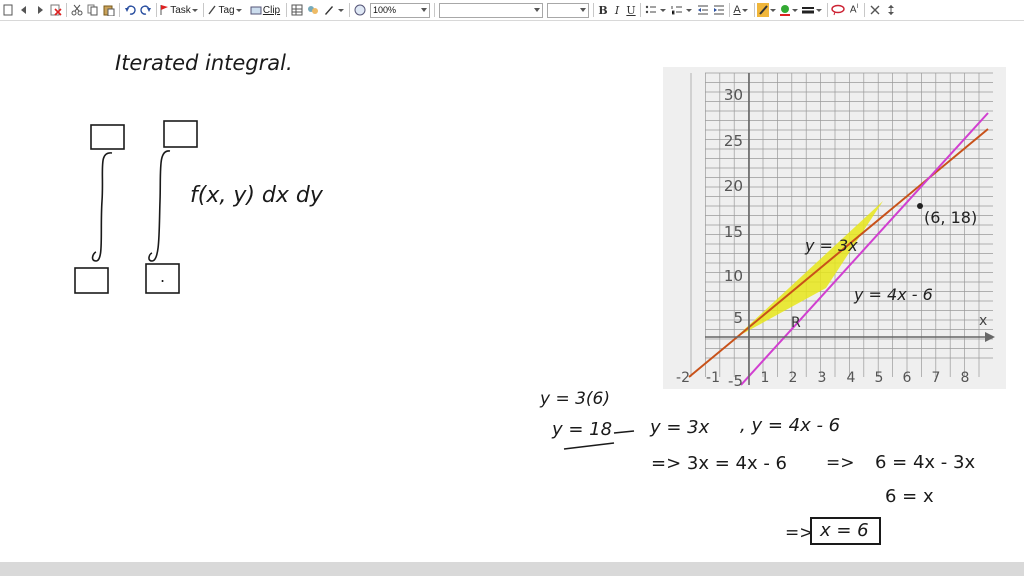 This screenshot has width=1024, height=576. What do you see at coordinates (733, 276) in the screenshot?
I see `y-tick-label: 10` at bounding box center [733, 276].